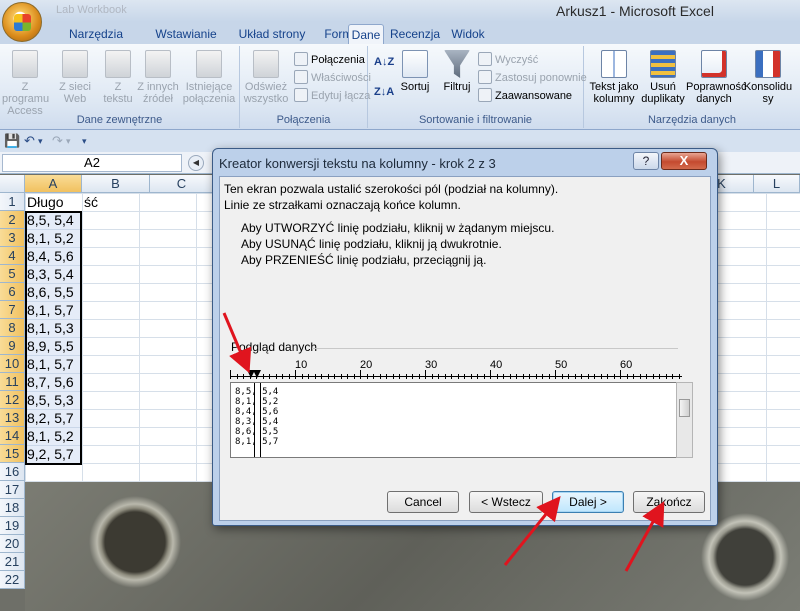  Describe the element at coordinates (12, 436) in the screenshot. I see `row-header-14: 14` at that location.